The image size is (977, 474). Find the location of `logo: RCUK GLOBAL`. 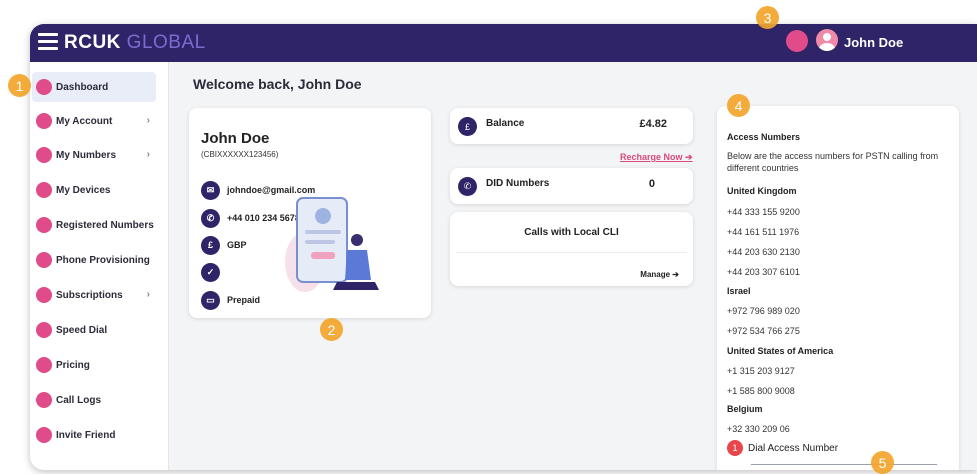

logo: RCUK GLOBAL is located at coordinates (135, 43).